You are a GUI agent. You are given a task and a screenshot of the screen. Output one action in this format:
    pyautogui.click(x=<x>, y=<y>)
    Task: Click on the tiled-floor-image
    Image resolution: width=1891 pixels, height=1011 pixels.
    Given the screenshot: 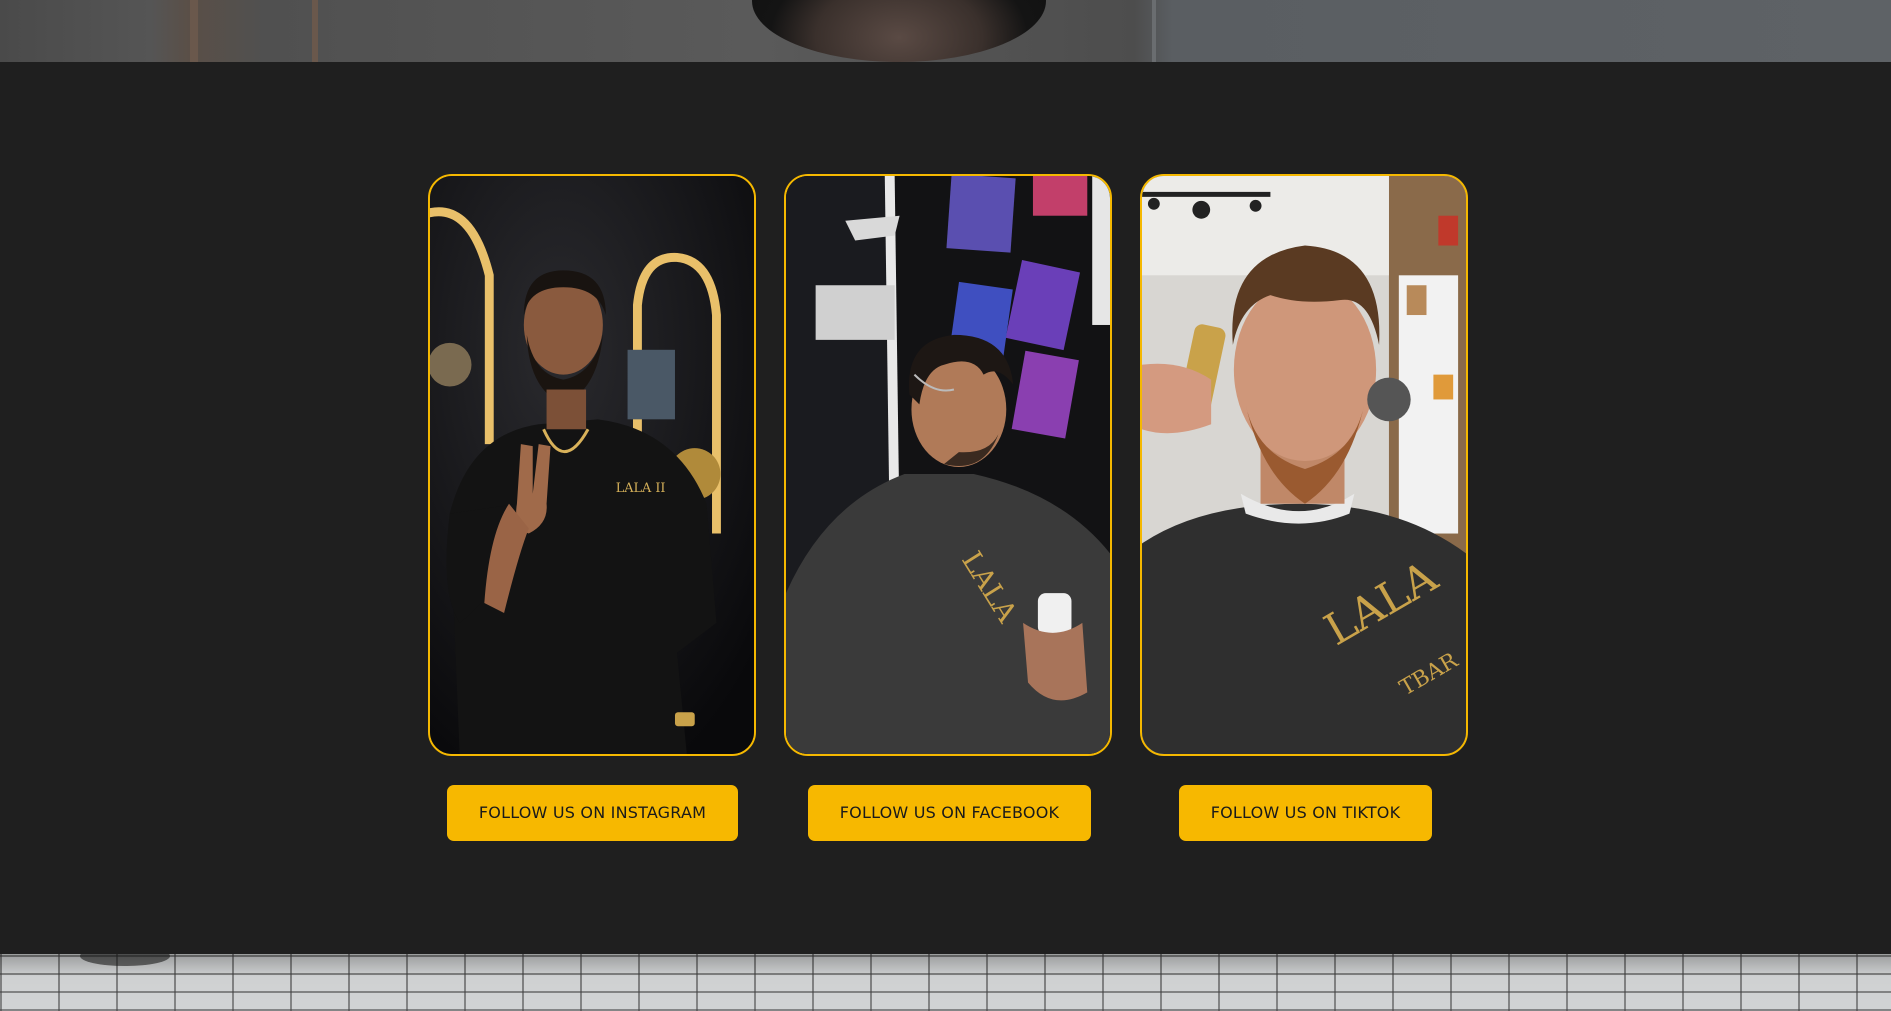 What is the action you would take?
    pyautogui.click(x=945, y=982)
    